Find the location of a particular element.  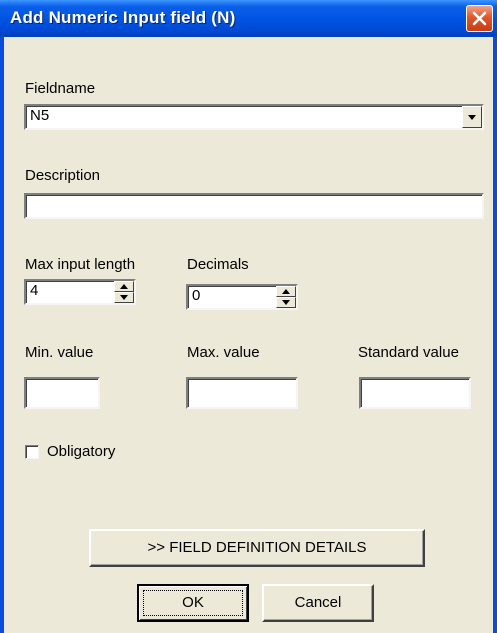

max-value-label: Max. value is located at coordinates (223, 352).